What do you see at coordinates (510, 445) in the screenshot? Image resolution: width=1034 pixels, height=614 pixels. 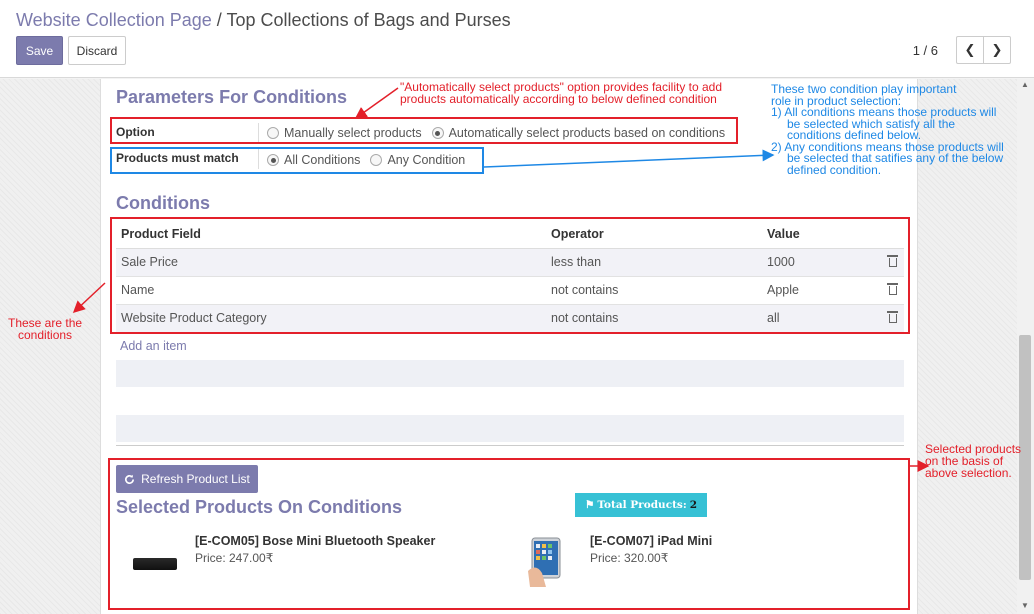 I see `separator-line` at bounding box center [510, 445].